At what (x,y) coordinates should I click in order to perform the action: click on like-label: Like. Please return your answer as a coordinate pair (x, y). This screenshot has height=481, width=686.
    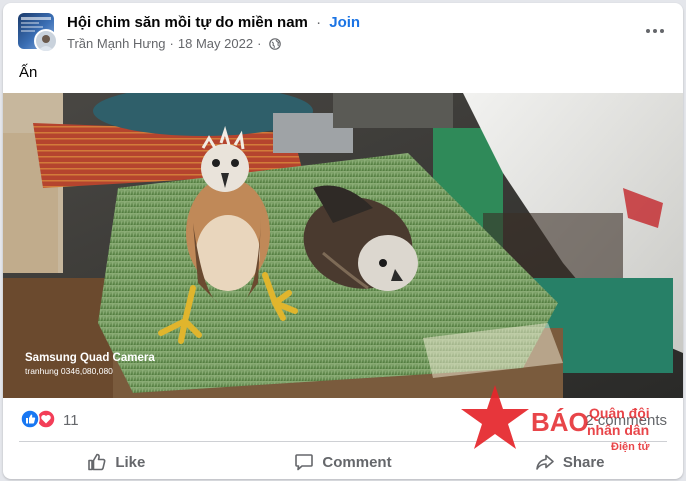
    Looking at the image, I should click on (130, 462).